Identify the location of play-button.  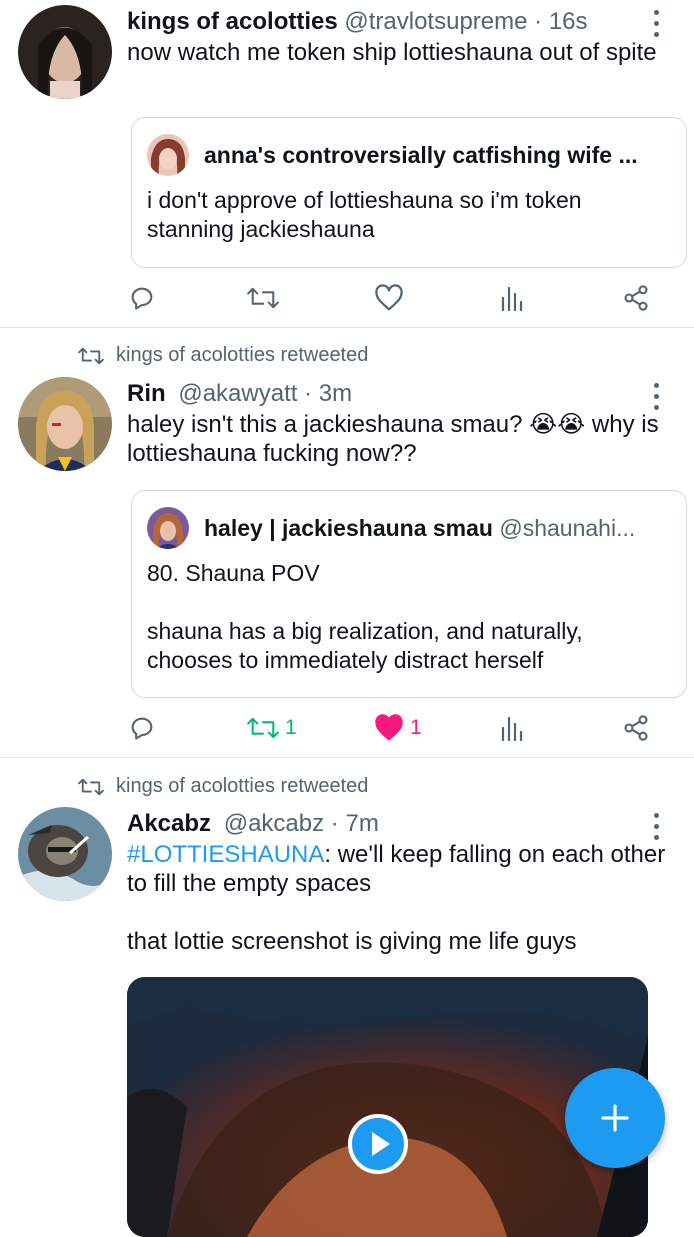
(378, 1144).